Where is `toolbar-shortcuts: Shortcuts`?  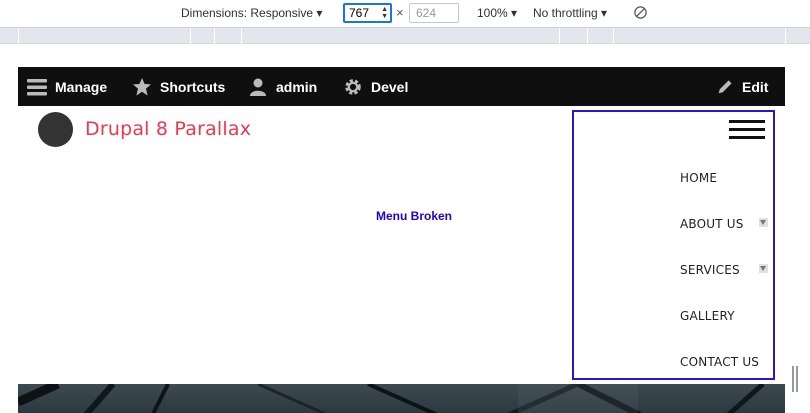 toolbar-shortcuts: Shortcuts is located at coordinates (178, 86).